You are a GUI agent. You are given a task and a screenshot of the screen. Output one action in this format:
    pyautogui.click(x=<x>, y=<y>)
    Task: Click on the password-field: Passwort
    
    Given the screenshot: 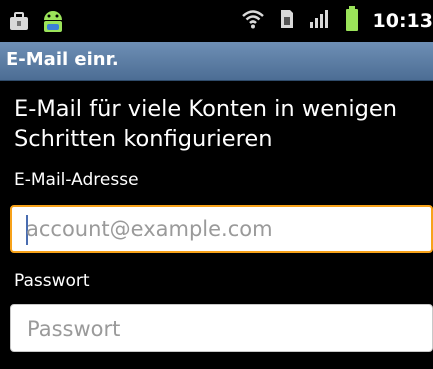 What is the action you would take?
    pyautogui.click(x=221, y=328)
    